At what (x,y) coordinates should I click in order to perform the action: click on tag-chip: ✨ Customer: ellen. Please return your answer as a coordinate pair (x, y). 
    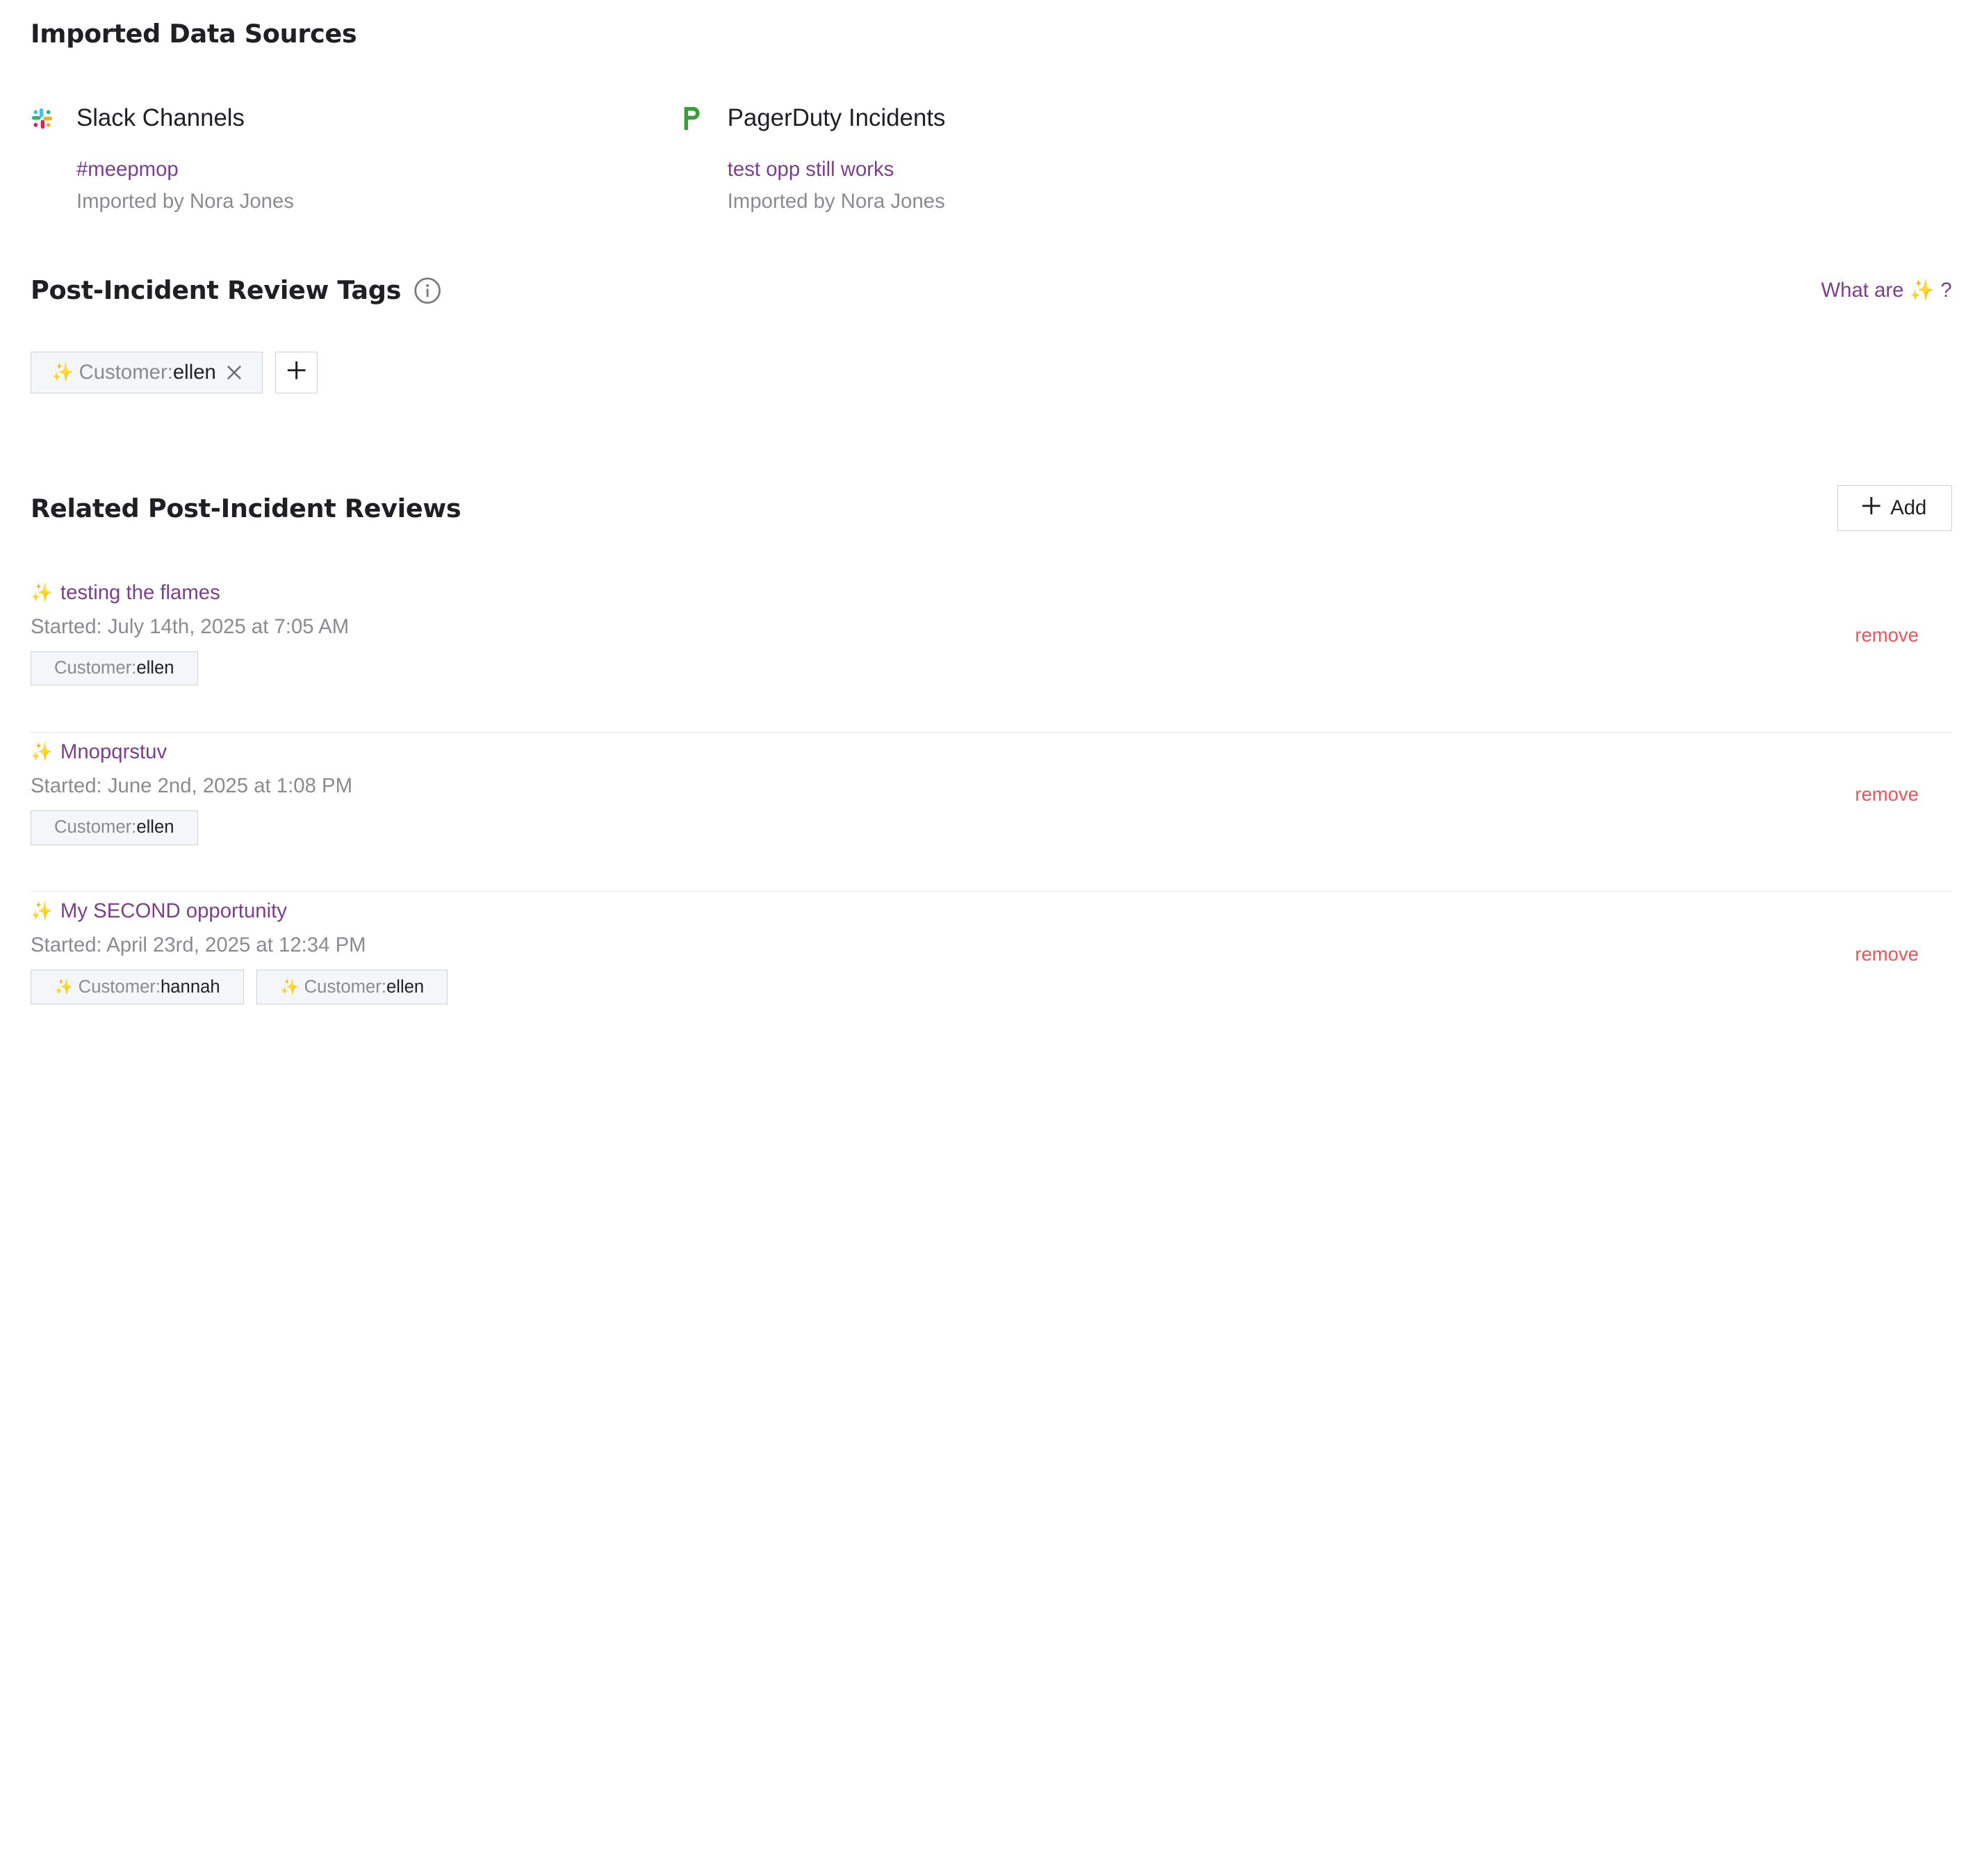
    Looking at the image, I should click on (146, 372).